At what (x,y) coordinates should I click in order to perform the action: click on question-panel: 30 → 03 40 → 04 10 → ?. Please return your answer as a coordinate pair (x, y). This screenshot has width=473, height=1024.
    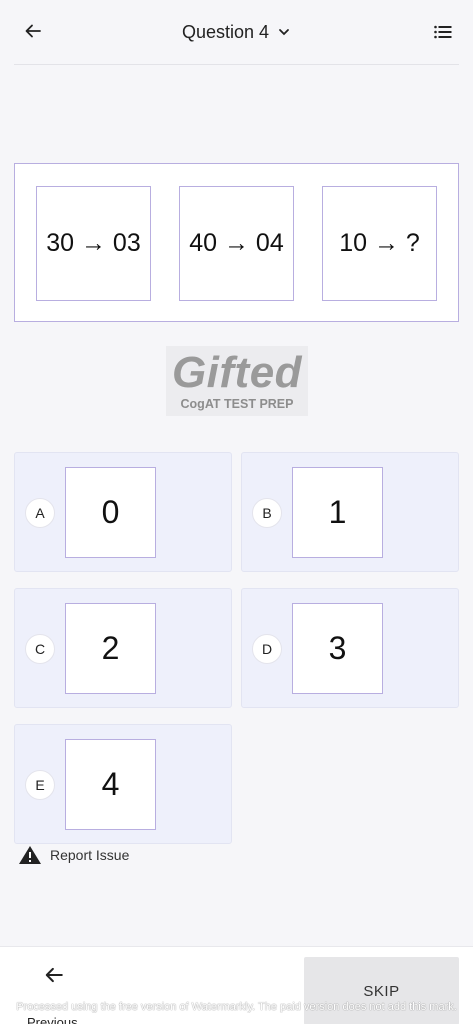
    Looking at the image, I should click on (236, 242).